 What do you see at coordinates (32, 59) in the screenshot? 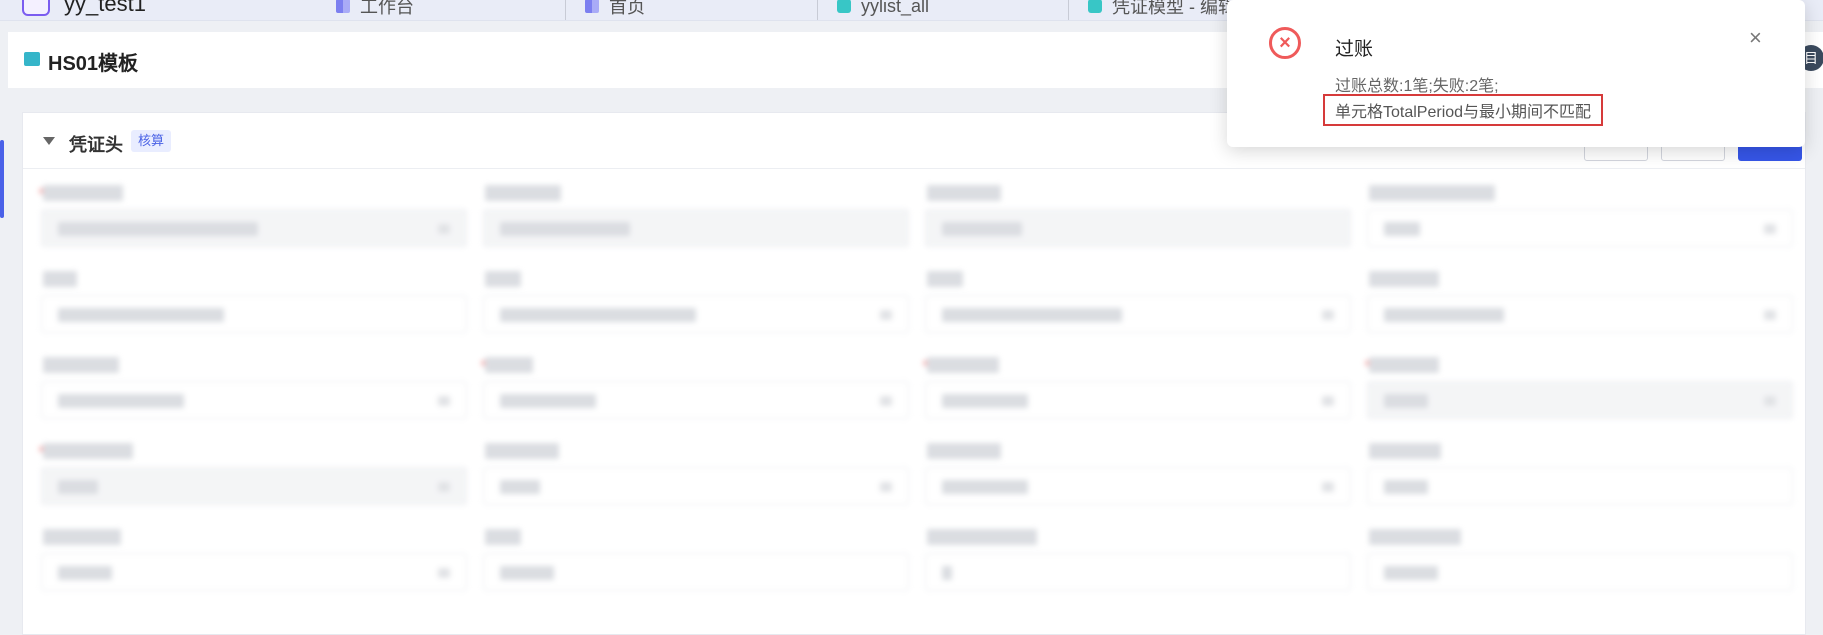
I see `template-icon` at bounding box center [32, 59].